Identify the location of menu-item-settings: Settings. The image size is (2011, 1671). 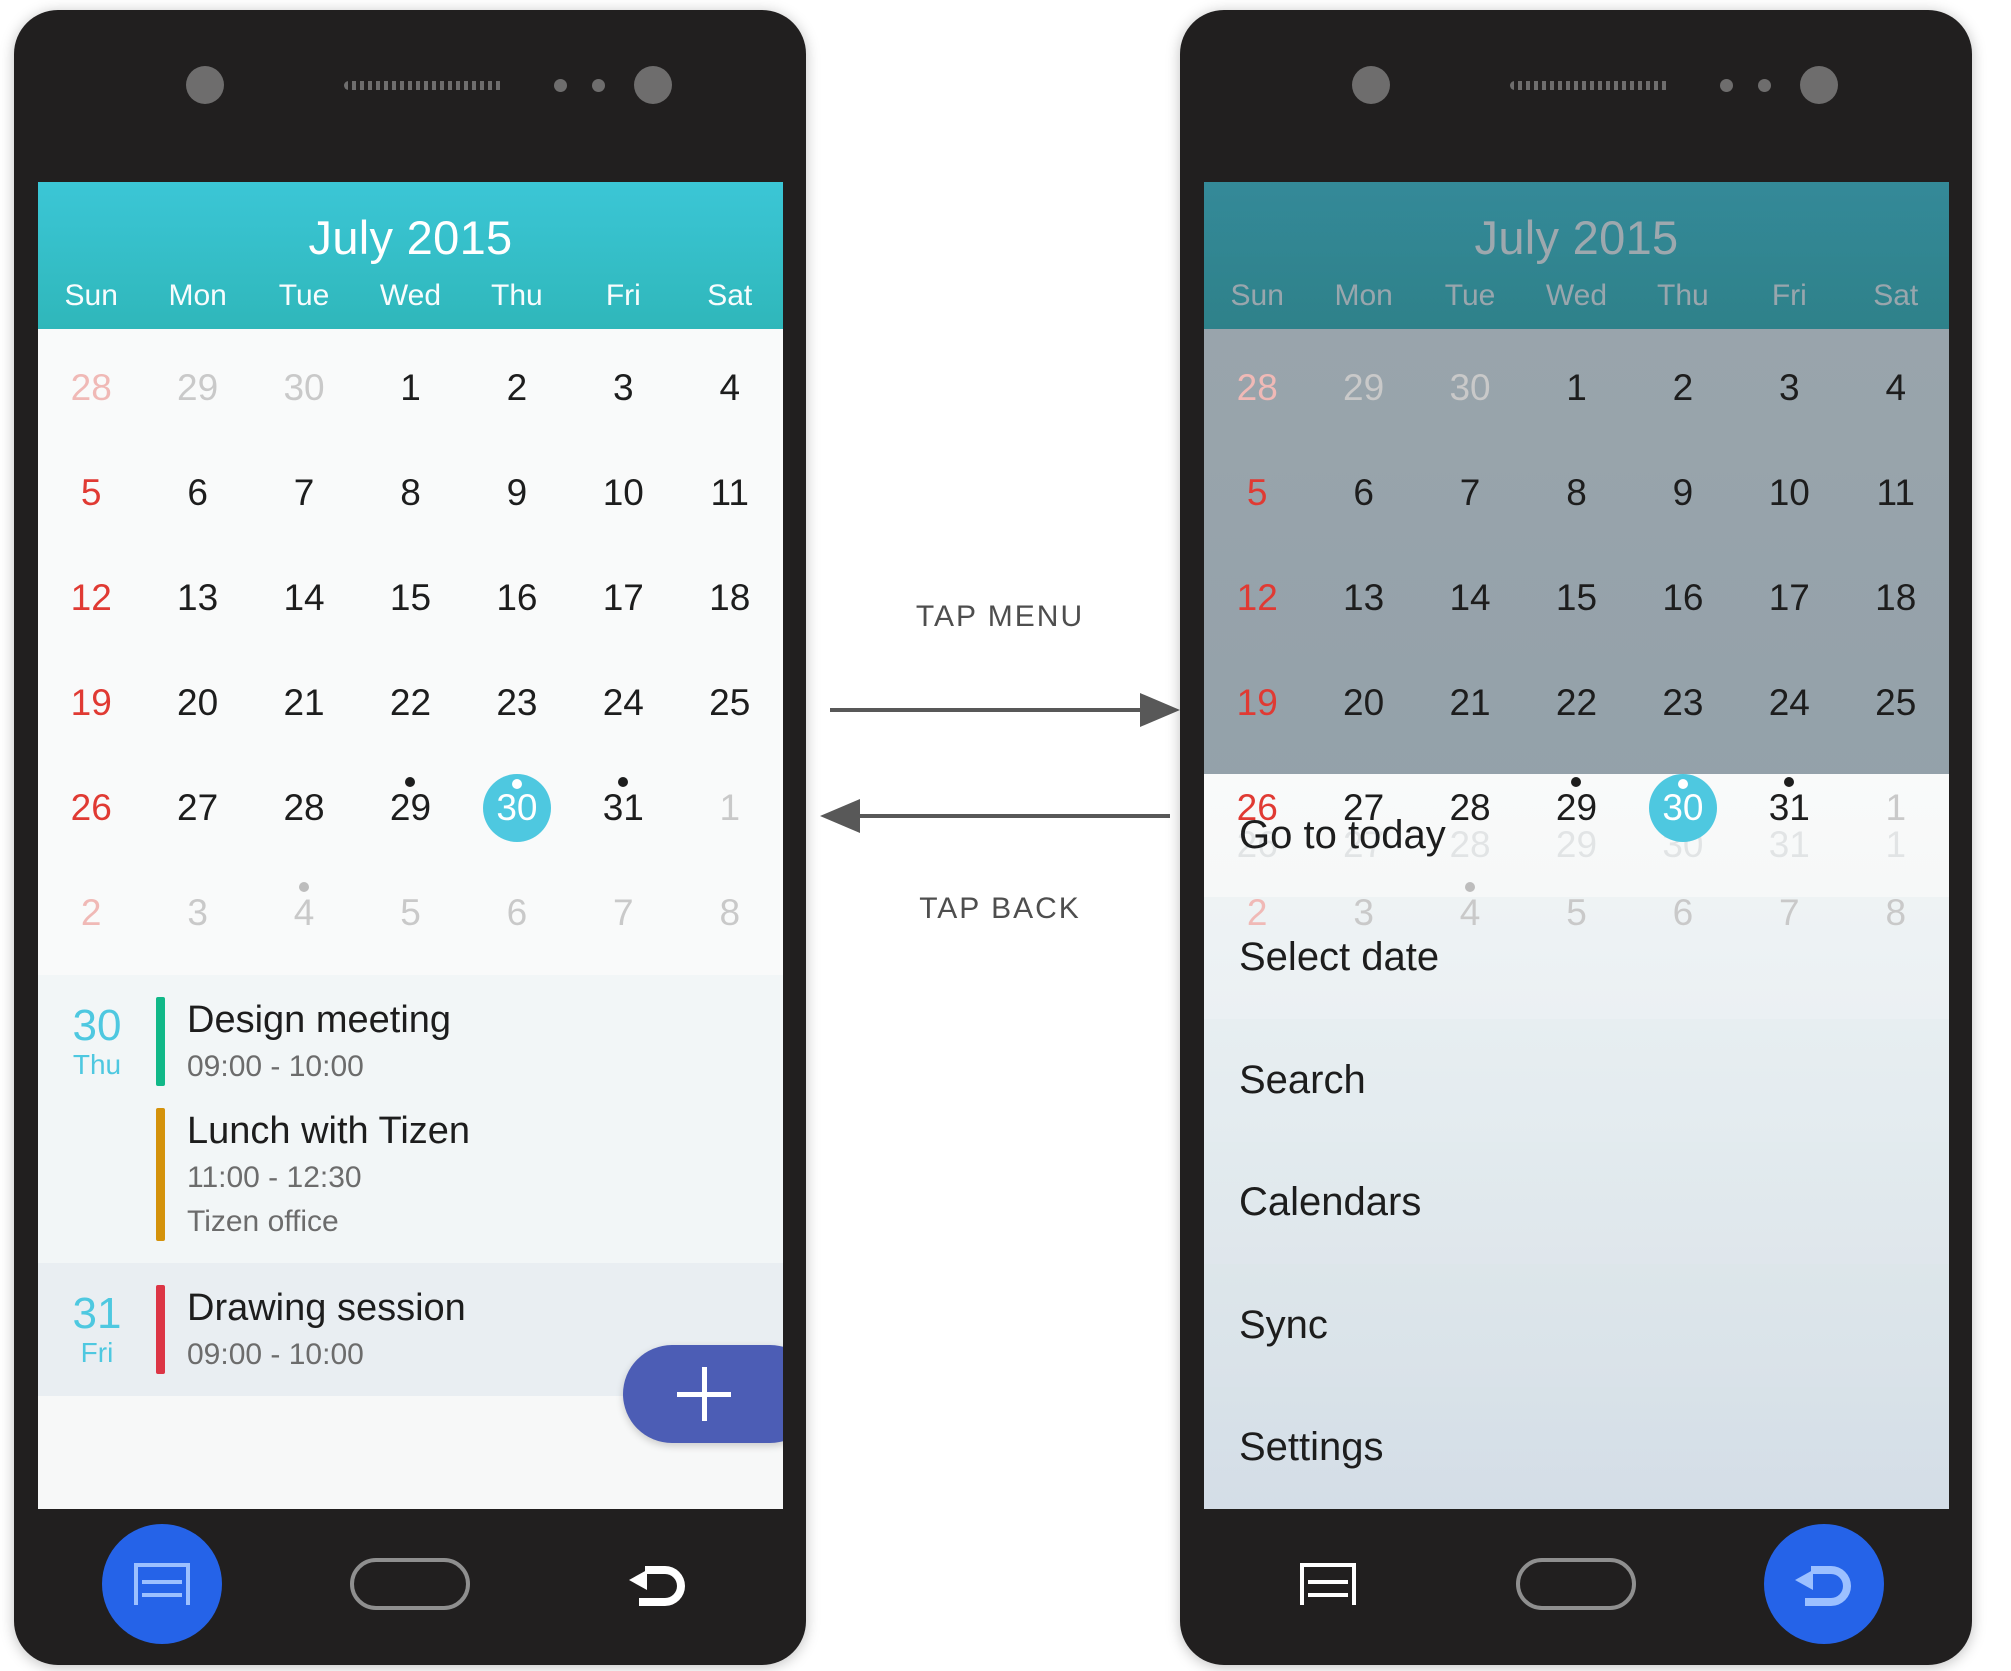
(1576, 1447).